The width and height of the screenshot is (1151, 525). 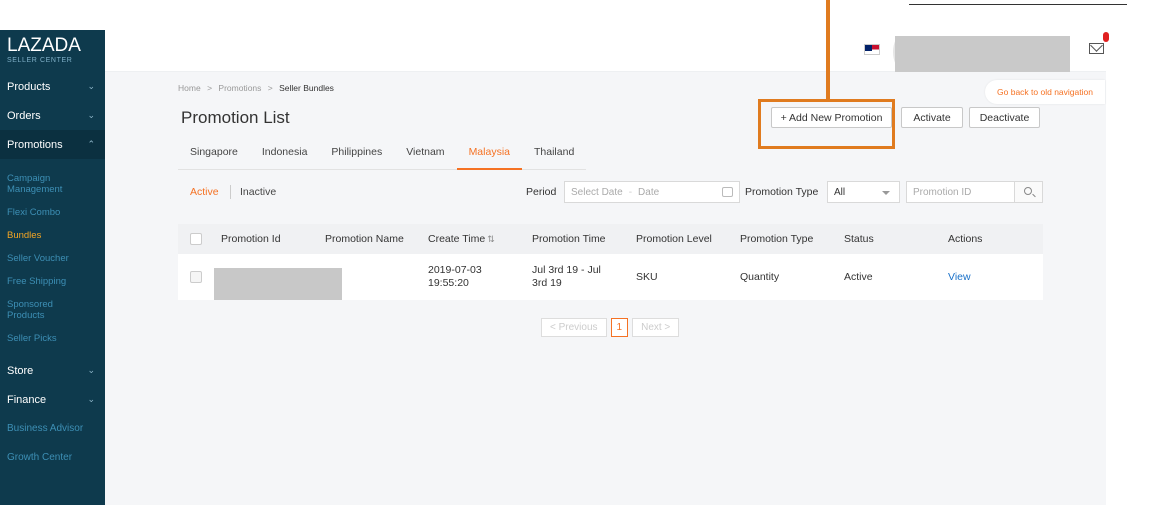 What do you see at coordinates (29, 86) in the screenshot?
I see `sidebar-item-label: Products` at bounding box center [29, 86].